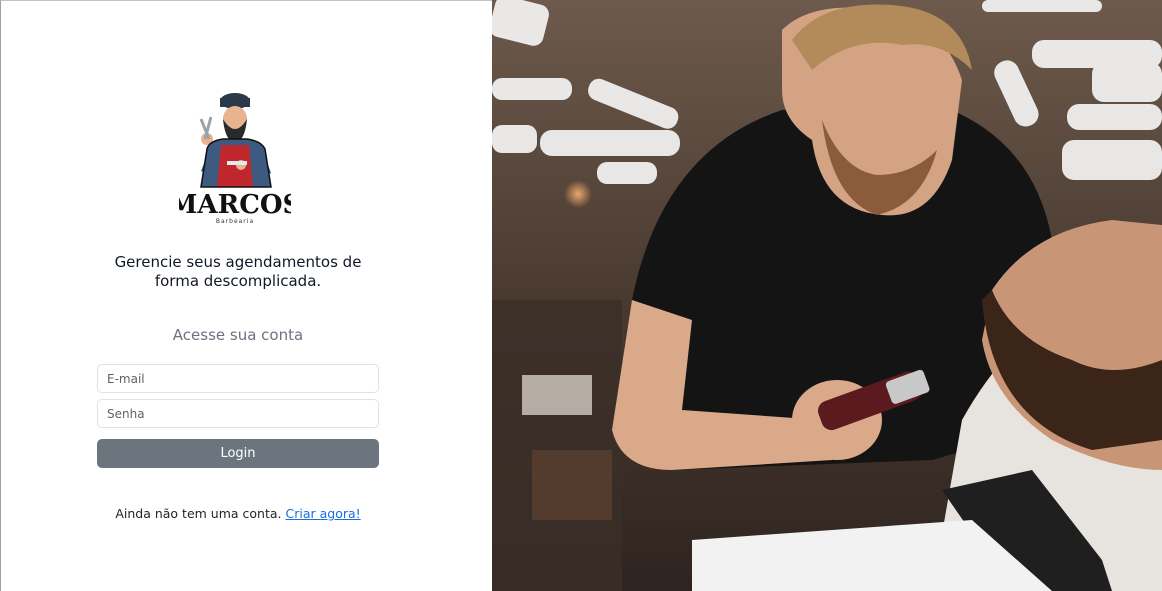 The width and height of the screenshot is (1162, 591). What do you see at coordinates (238, 281) in the screenshot?
I see `tagline-line-2: forma descomplicada.` at bounding box center [238, 281].